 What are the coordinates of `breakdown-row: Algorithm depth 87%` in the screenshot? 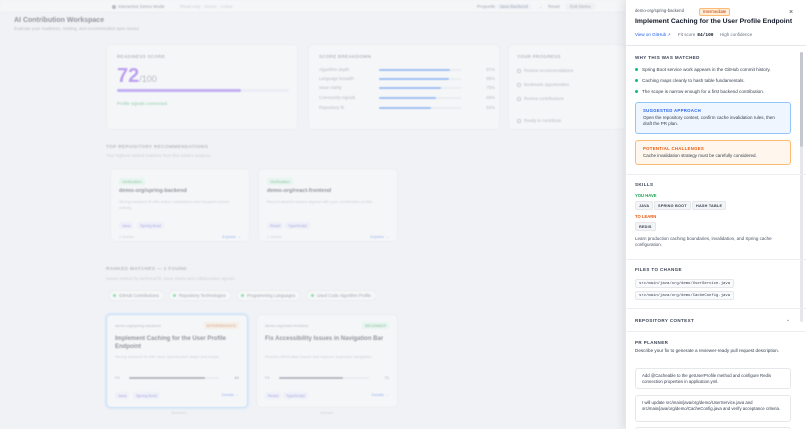 It's located at (407, 70).